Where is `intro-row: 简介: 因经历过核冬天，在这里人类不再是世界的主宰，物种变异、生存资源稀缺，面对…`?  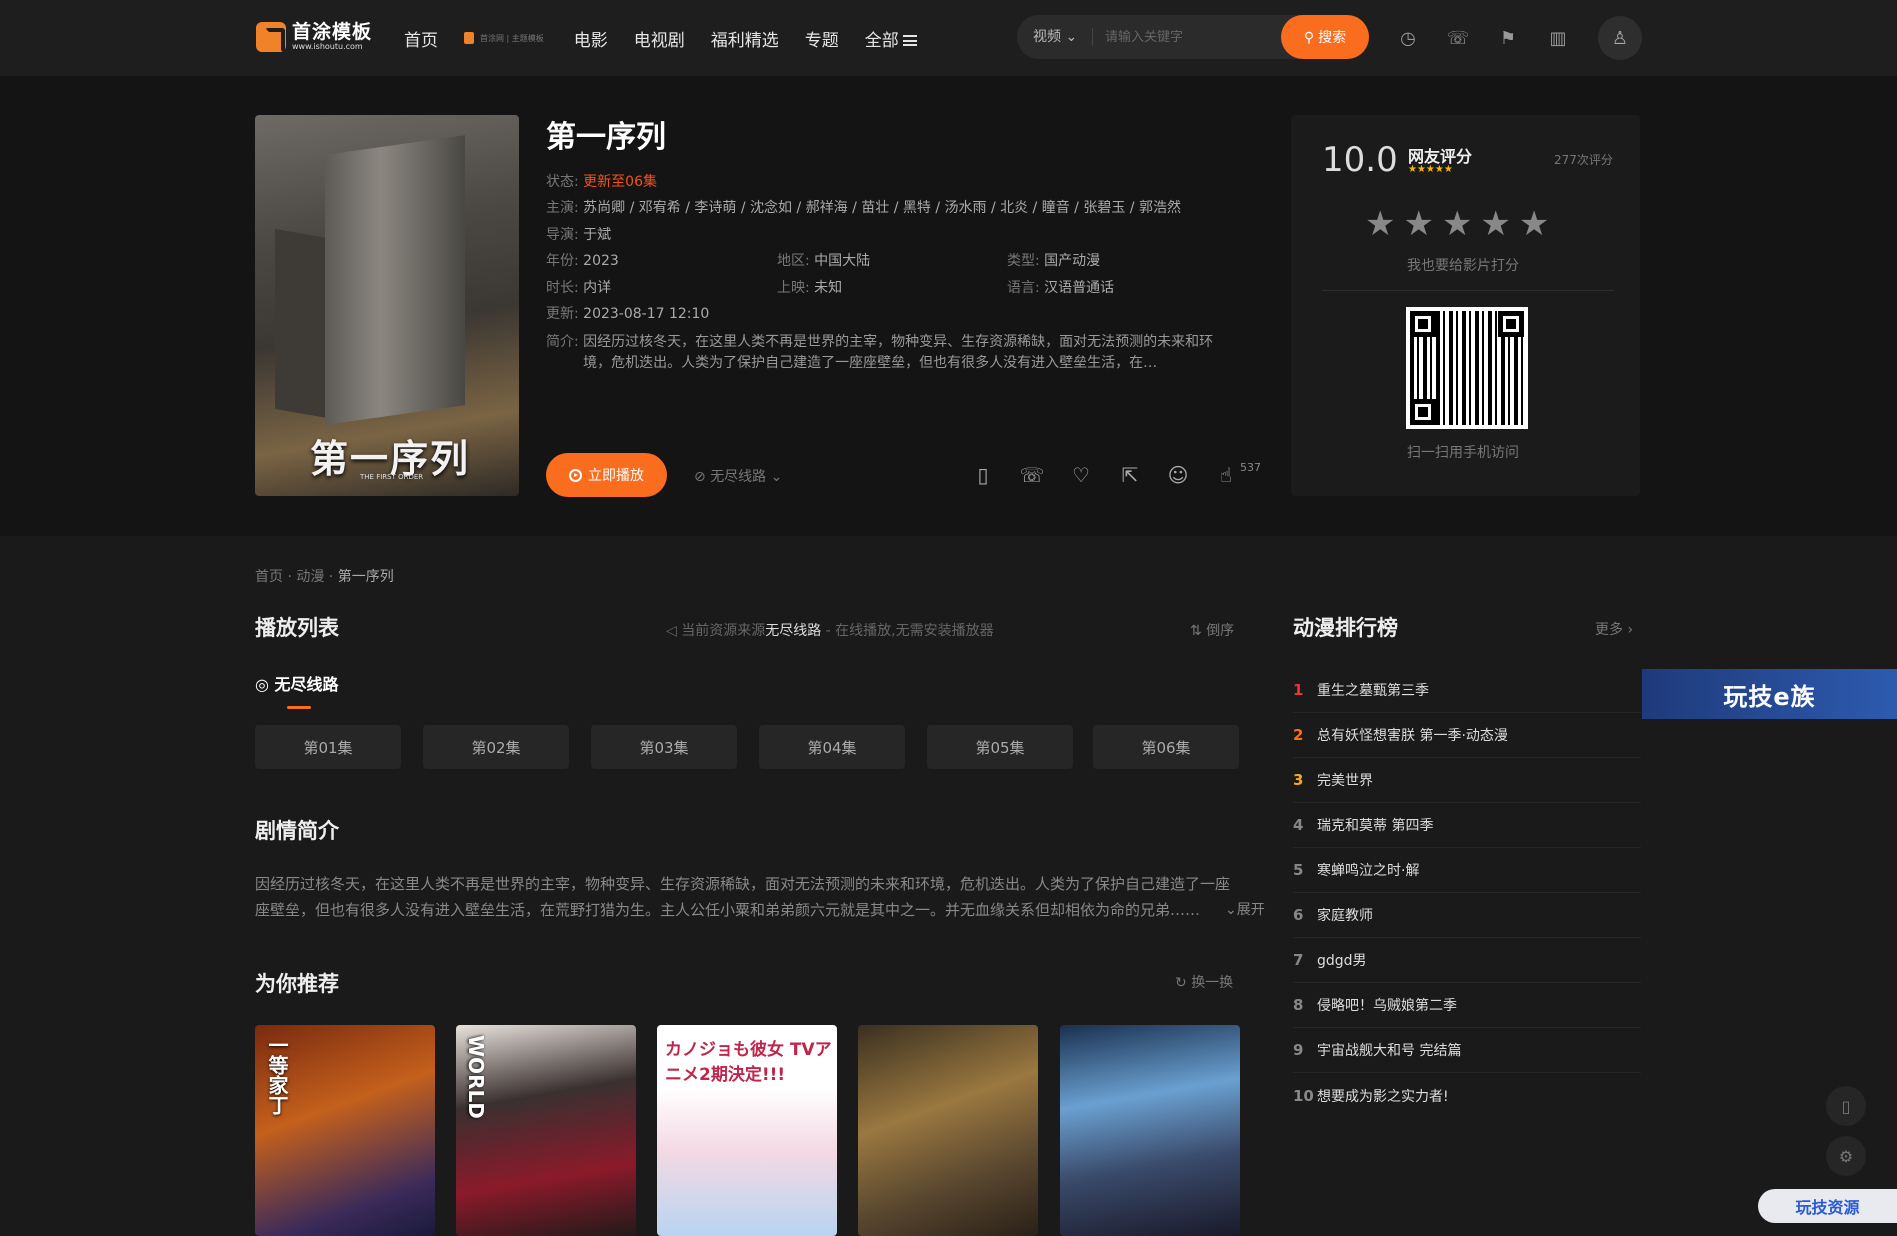
intro-row: 简介: 因经历过核冬天，在这里人类不再是世界的主宰，物种变异、生存资源稀缺，面对… is located at coordinates (891, 353).